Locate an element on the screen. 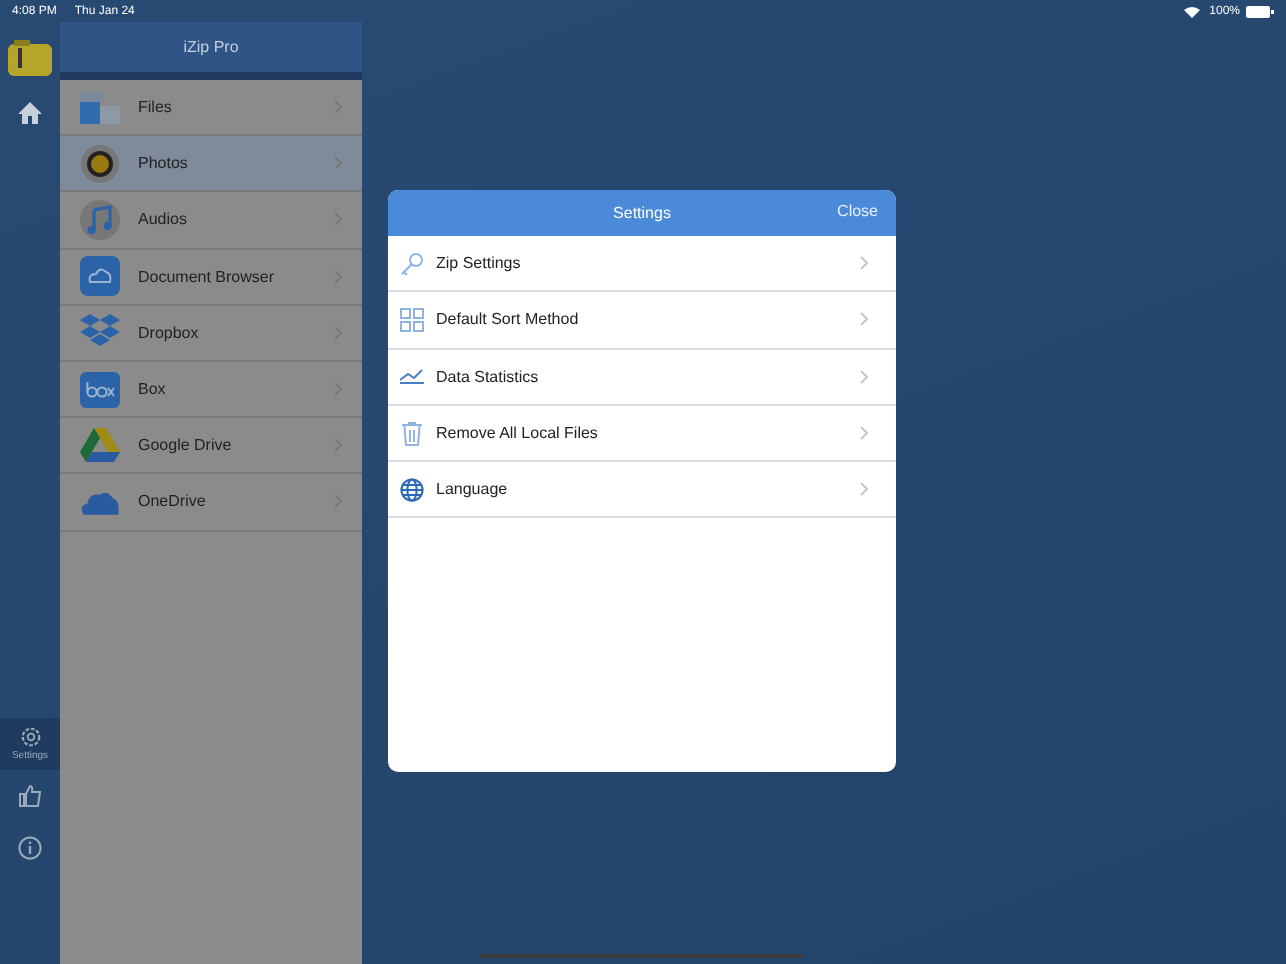 The image size is (1286, 964). open-box-icon is located at coordinates (100, 332).